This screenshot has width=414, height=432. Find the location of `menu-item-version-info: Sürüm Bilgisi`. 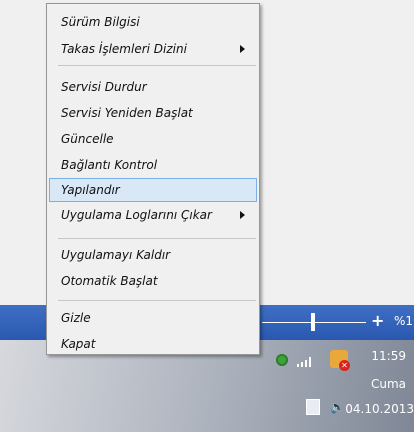

menu-item-version-info: Sürüm Bilgisi is located at coordinates (153, 22).